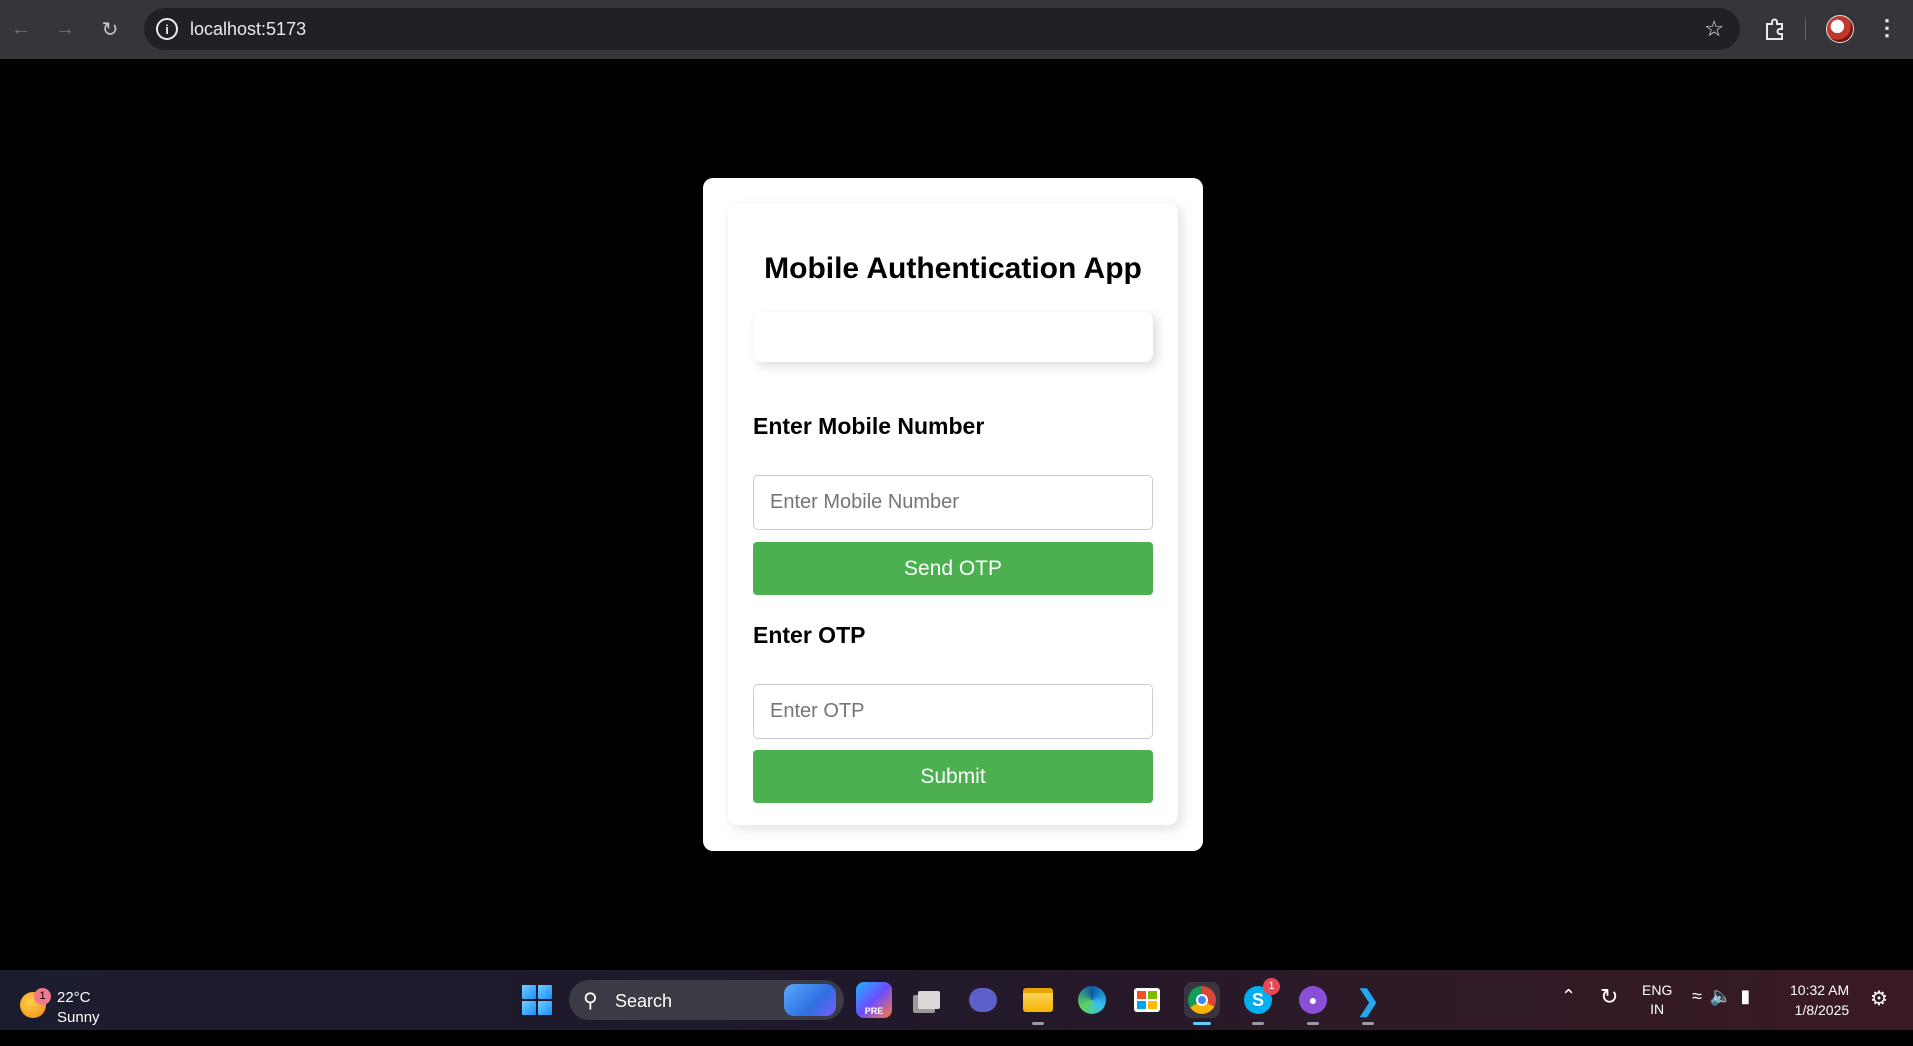 Image resolution: width=1913 pixels, height=1046 pixels. What do you see at coordinates (810, 1000) in the screenshot?
I see `search-highlight-icon` at bounding box center [810, 1000].